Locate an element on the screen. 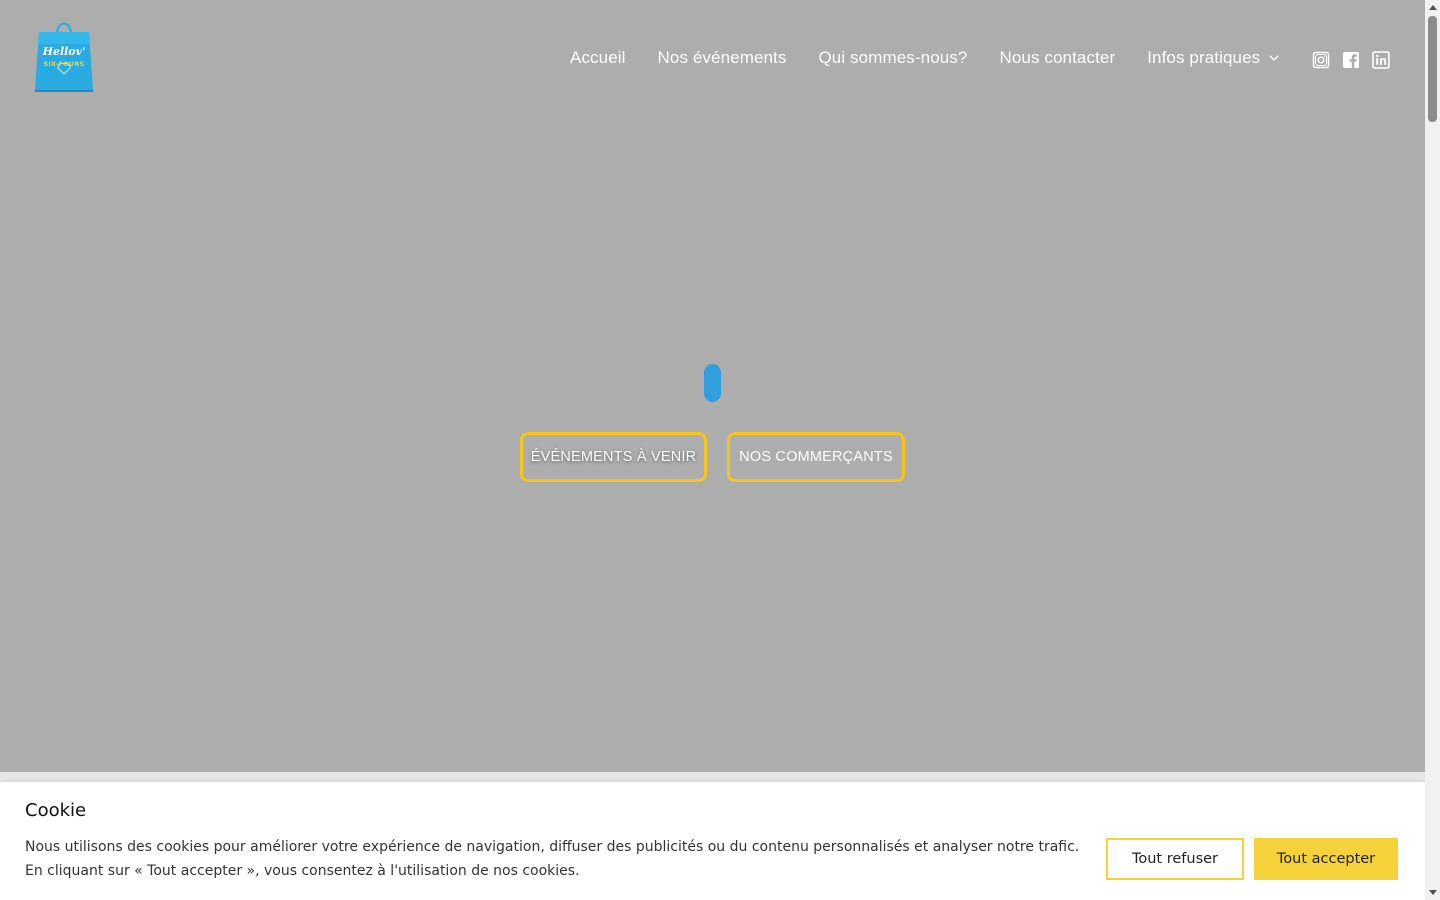  vertical-scrollbar is located at coordinates (1432, 450).